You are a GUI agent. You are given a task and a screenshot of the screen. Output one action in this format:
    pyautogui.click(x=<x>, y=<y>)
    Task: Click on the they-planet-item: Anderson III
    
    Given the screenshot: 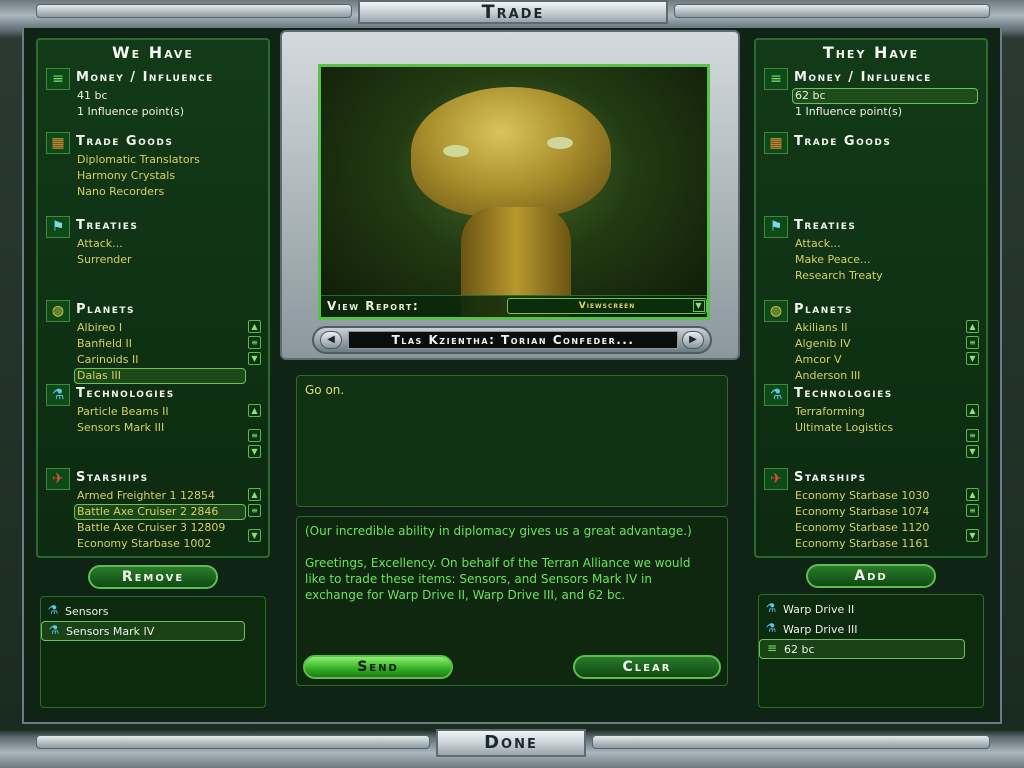 What is the action you would take?
    pyautogui.click(x=880, y=376)
    